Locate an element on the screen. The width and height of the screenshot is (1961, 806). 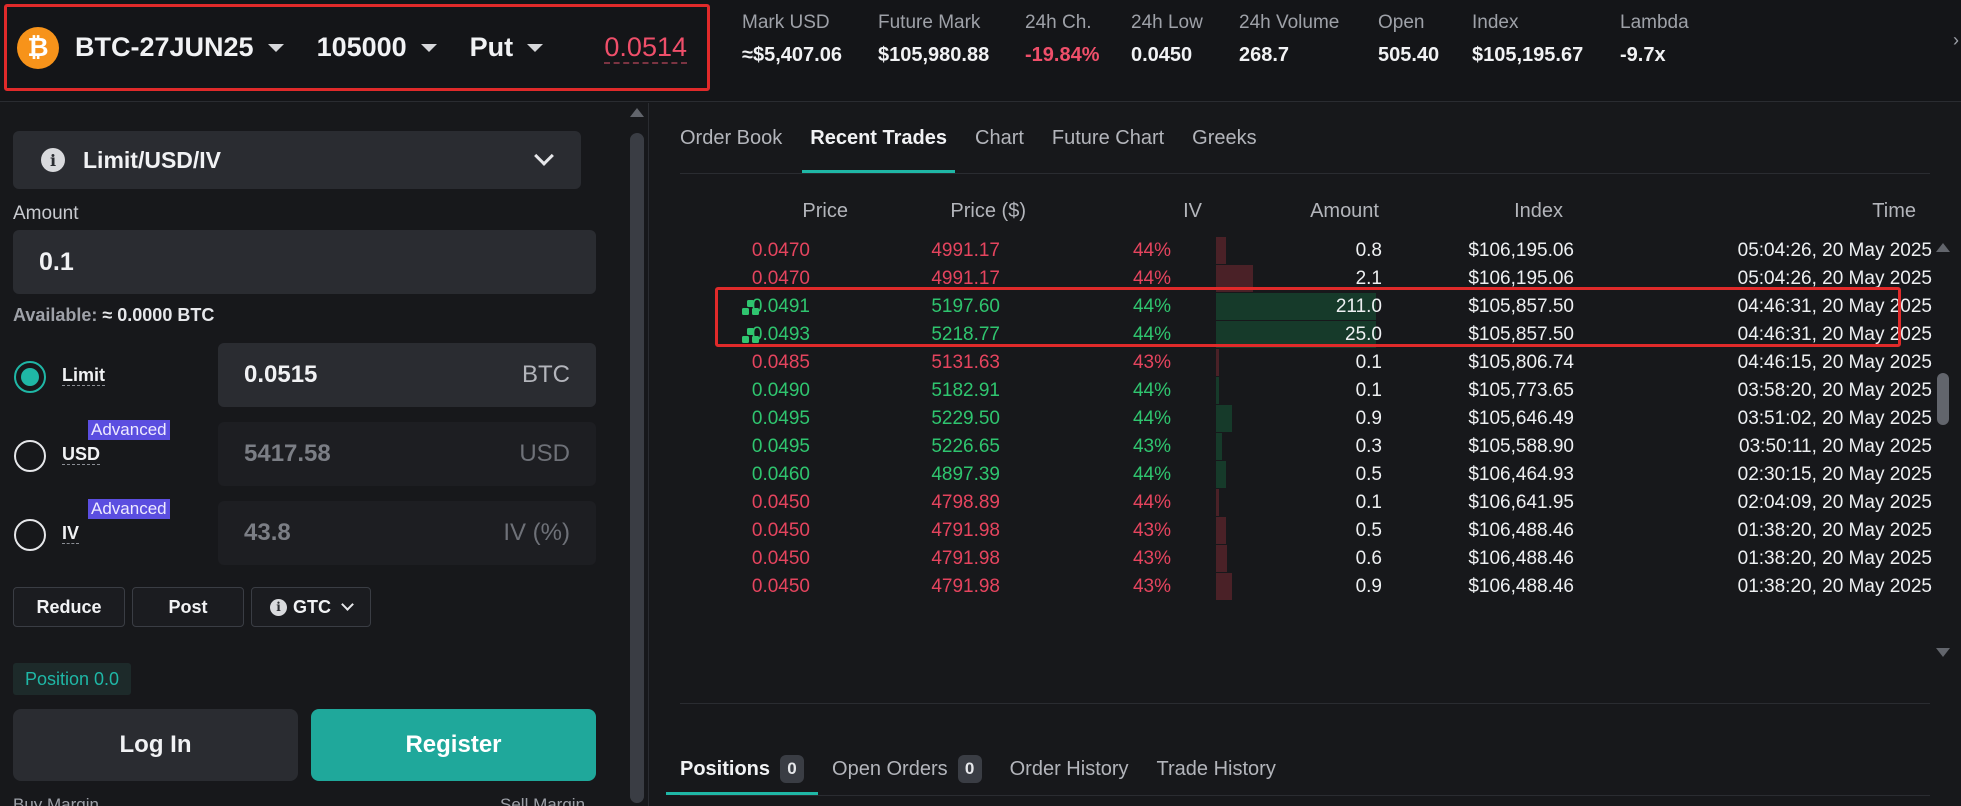
iv-mode-label: IV is located at coordinates (71, 533).